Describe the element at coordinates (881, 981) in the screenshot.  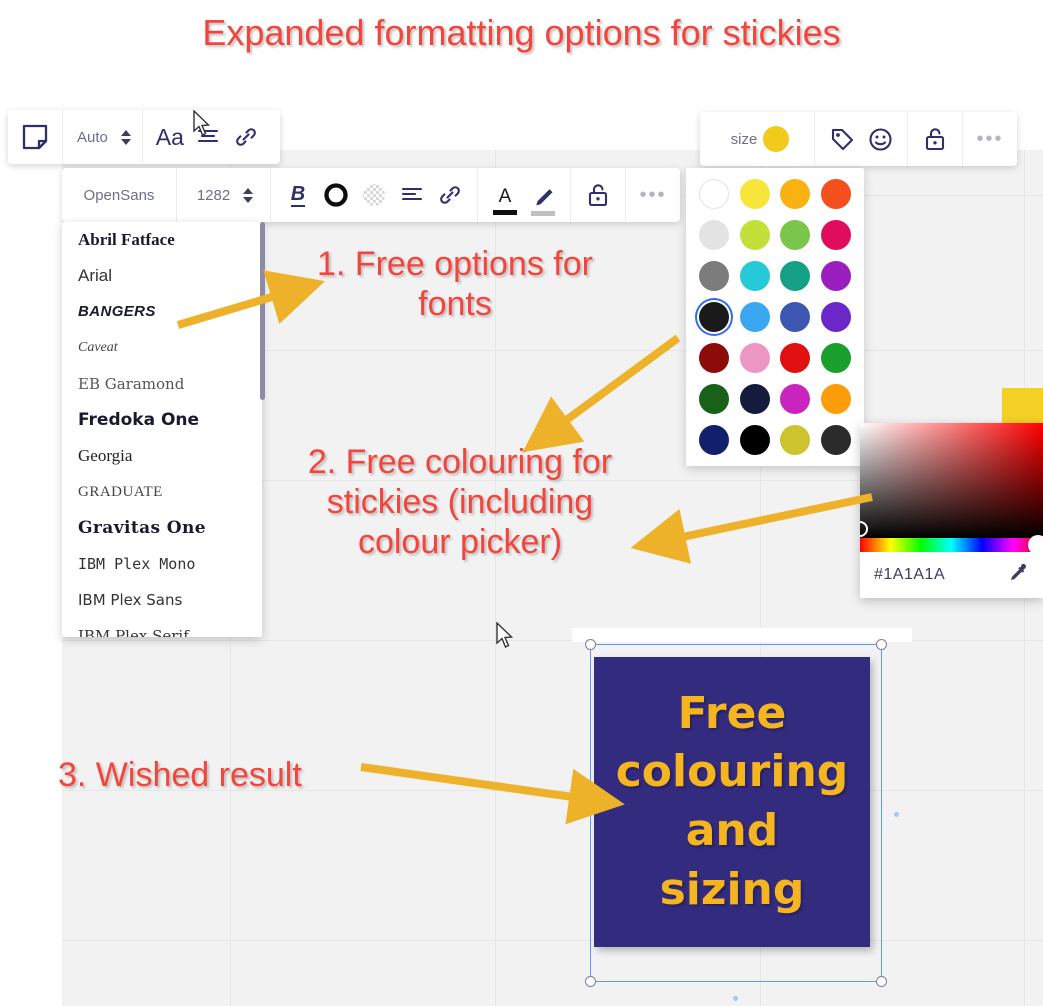
I see `resize-handle-bottom-right` at that location.